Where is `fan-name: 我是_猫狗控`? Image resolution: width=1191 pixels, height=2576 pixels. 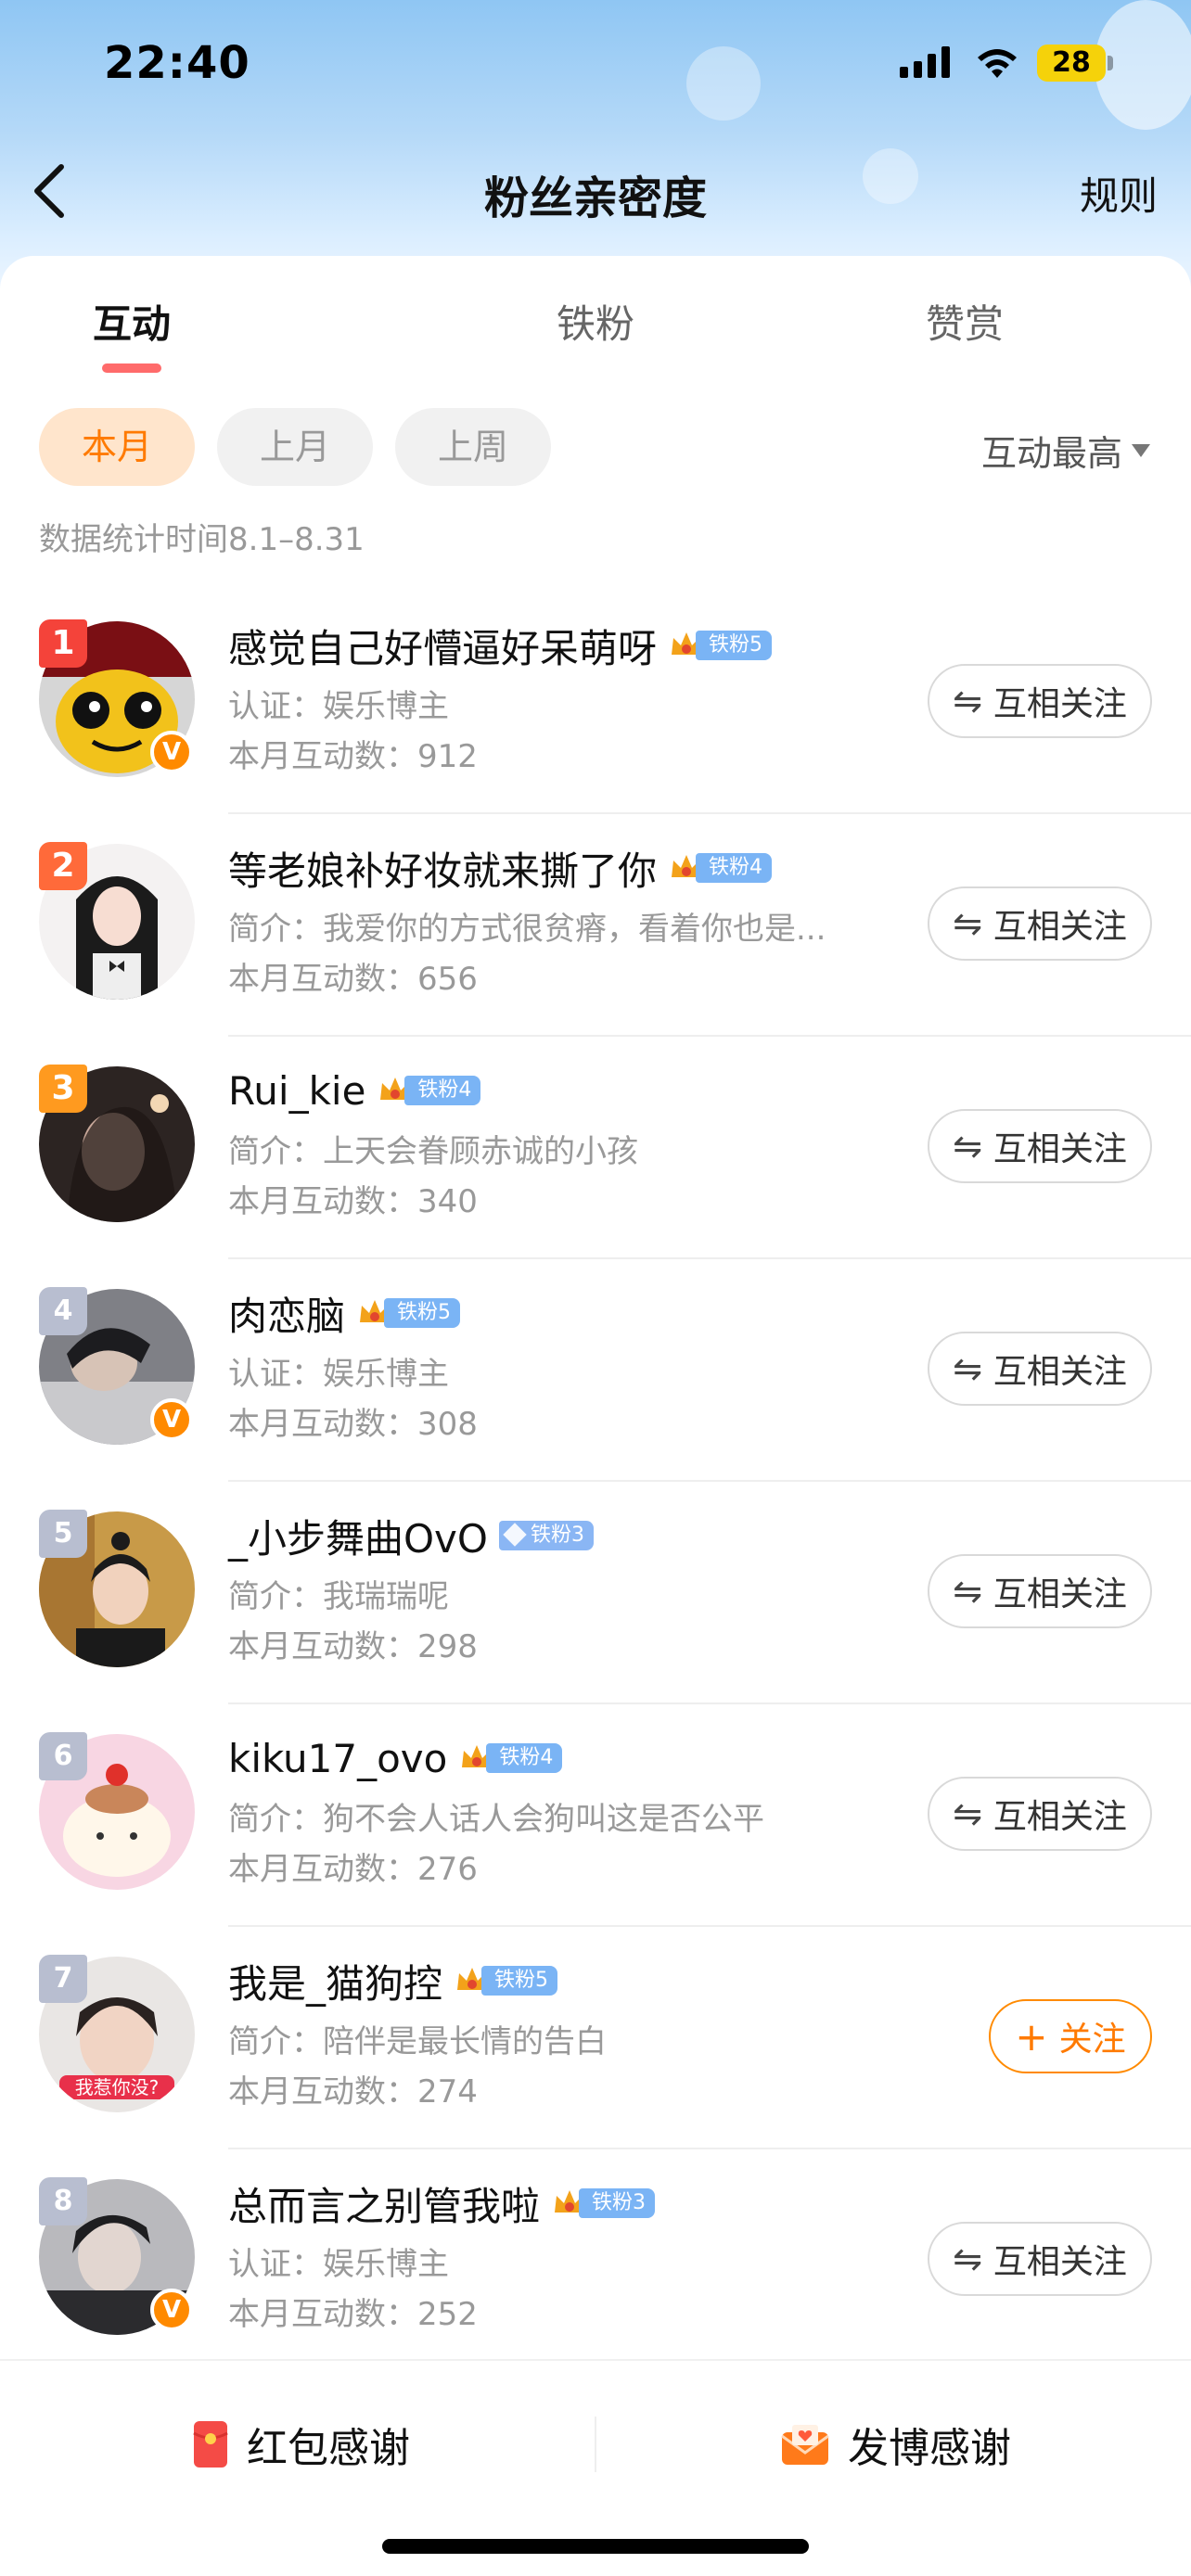 fan-name: 我是_猫狗控 is located at coordinates (335, 1983).